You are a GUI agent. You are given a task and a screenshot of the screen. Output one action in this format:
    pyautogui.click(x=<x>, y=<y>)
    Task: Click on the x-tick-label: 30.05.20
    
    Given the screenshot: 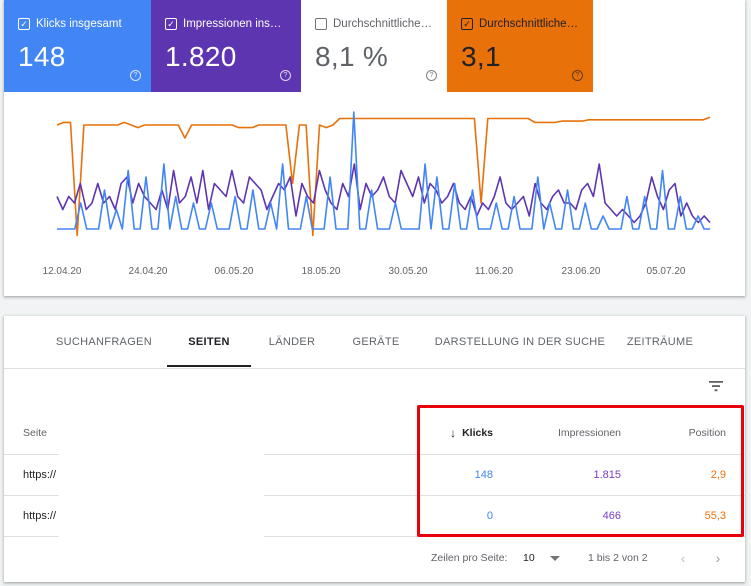 What is the action you would take?
    pyautogui.click(x=408, y=271)
    